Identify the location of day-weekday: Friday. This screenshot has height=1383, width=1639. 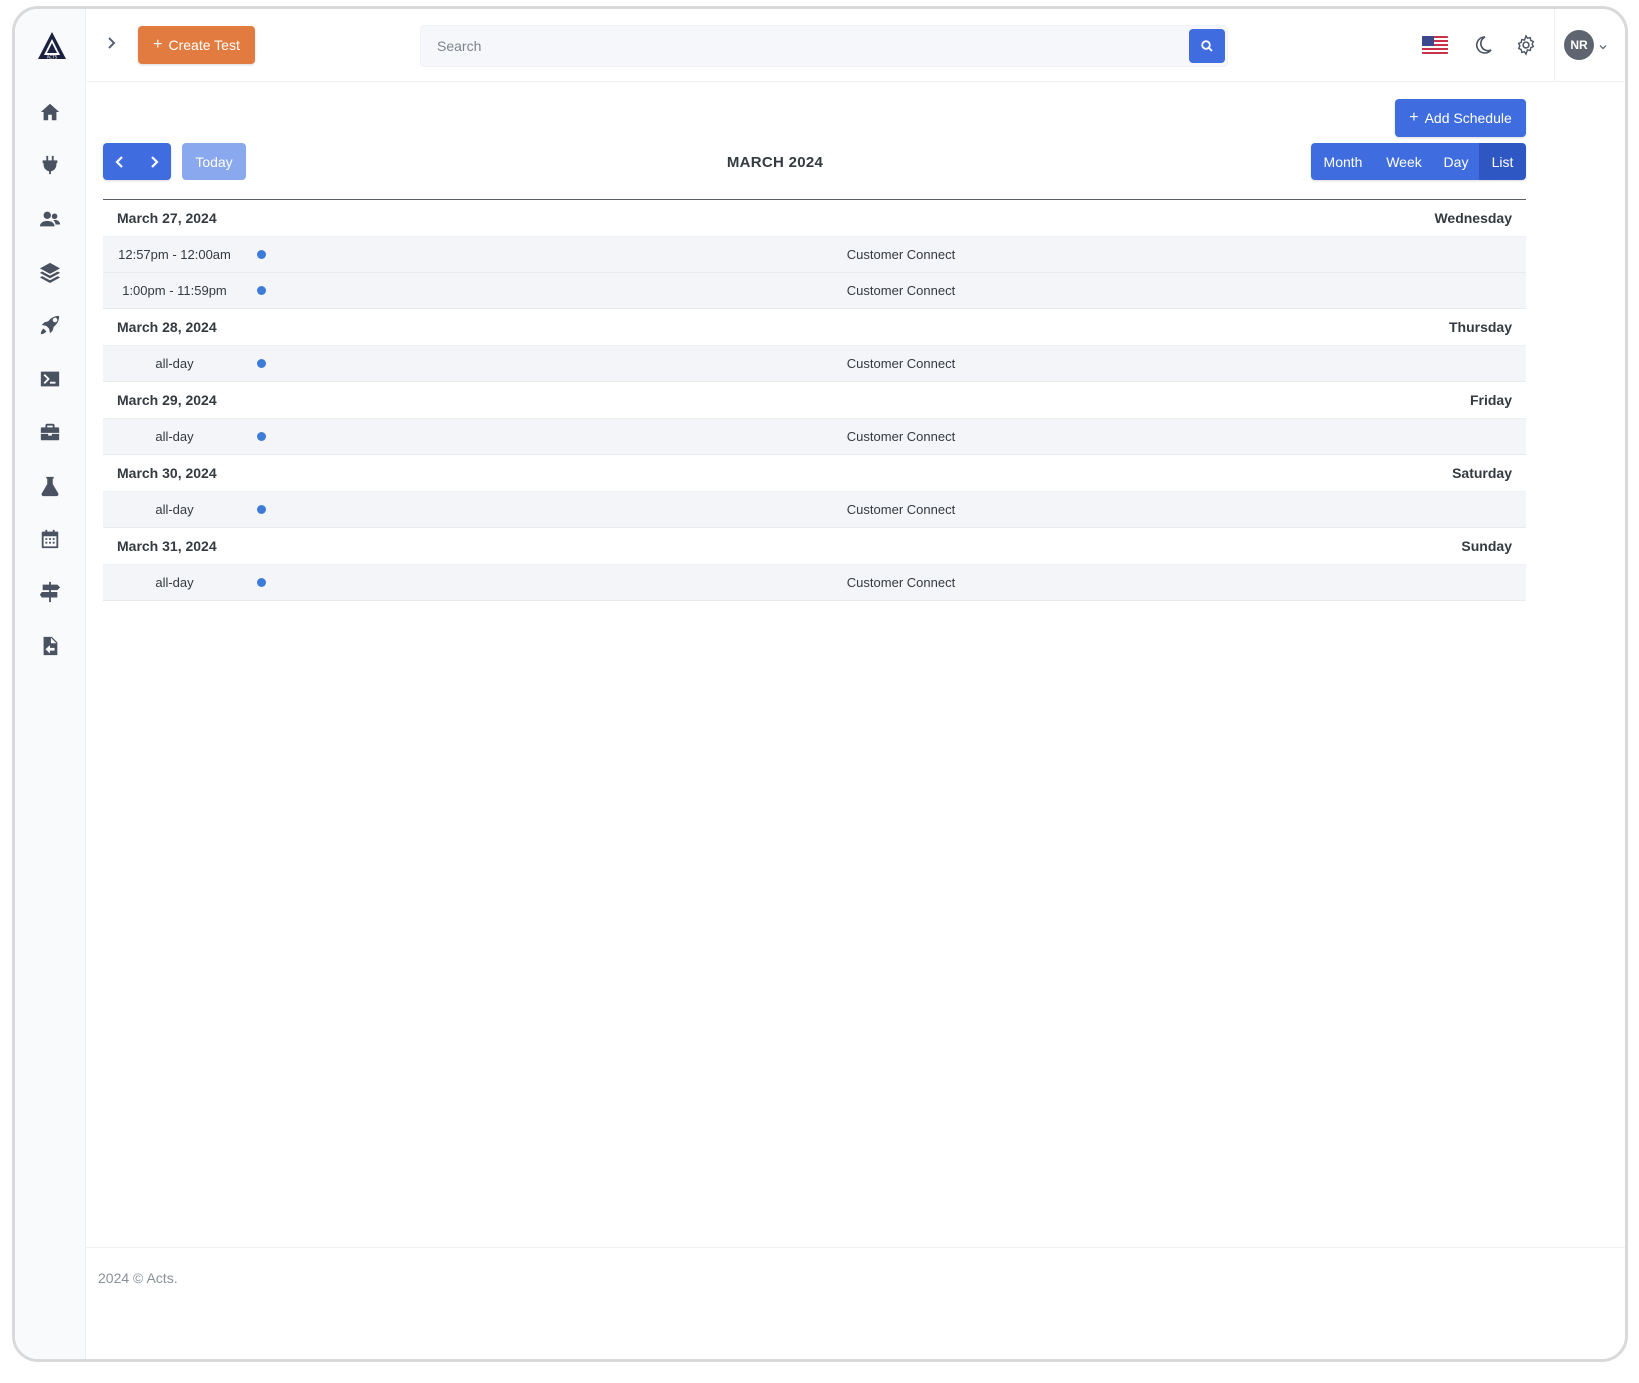
(1490, 400).